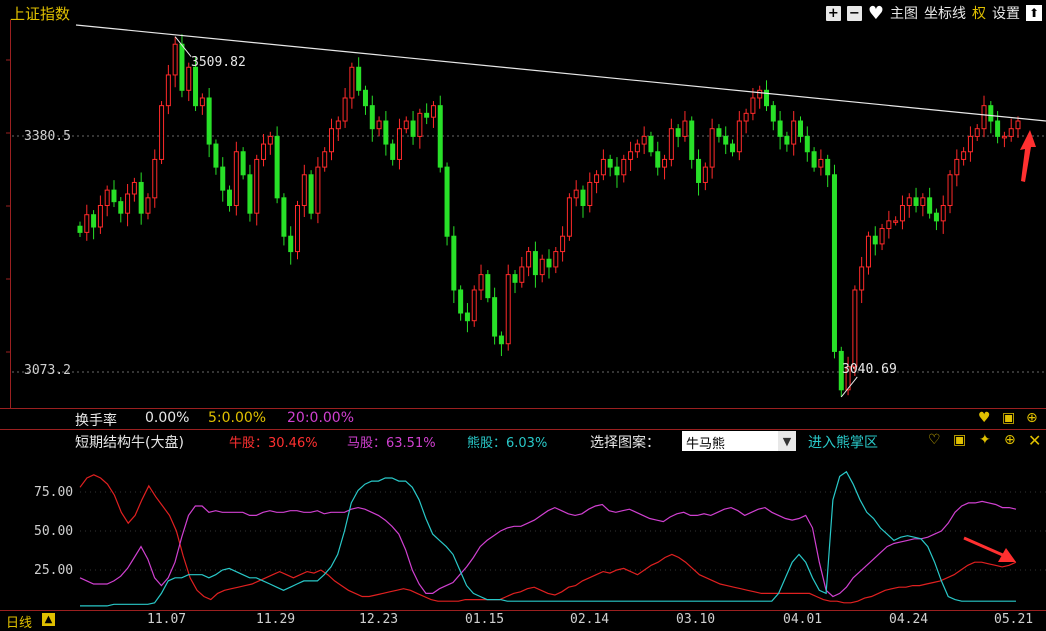  What do you see at coordinates (1006, 13) in the screenshot?
I see `settings-button: 设置` at bounding box center [1006, 13].